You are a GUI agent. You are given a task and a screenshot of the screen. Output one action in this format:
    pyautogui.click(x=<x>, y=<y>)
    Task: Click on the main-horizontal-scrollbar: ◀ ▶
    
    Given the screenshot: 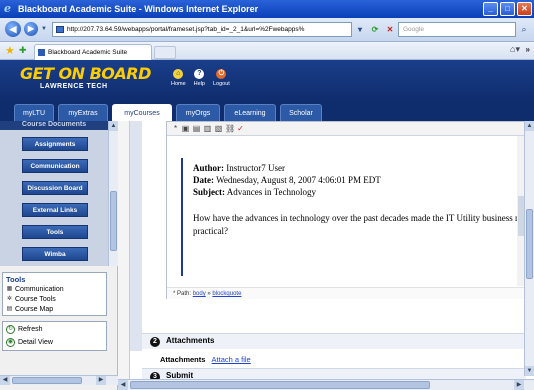 What is the action you would take?
    pyautogui.click(x=326, y=384)
    